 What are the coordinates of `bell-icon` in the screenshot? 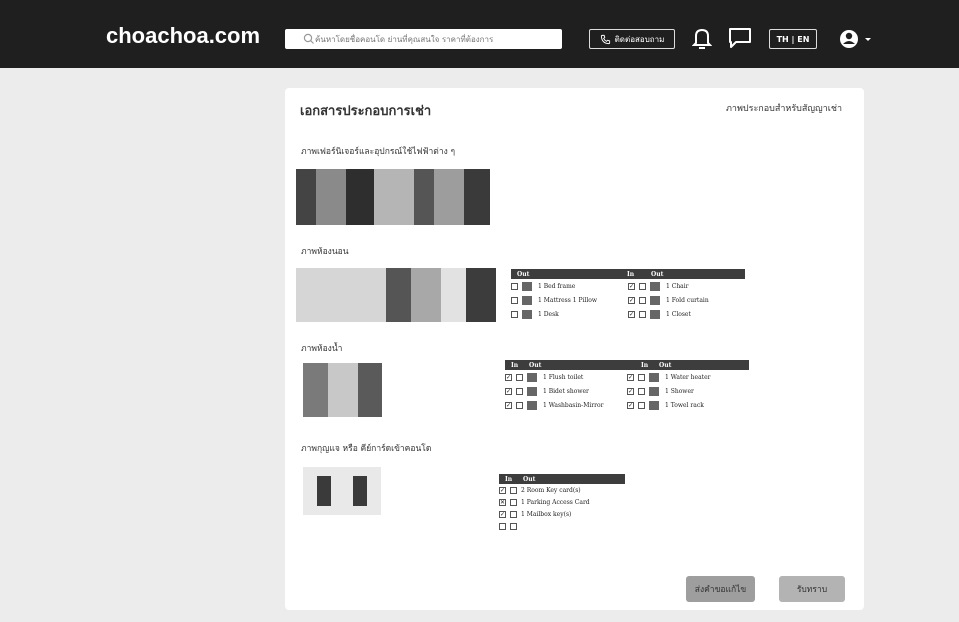 It's located at (702, 38).